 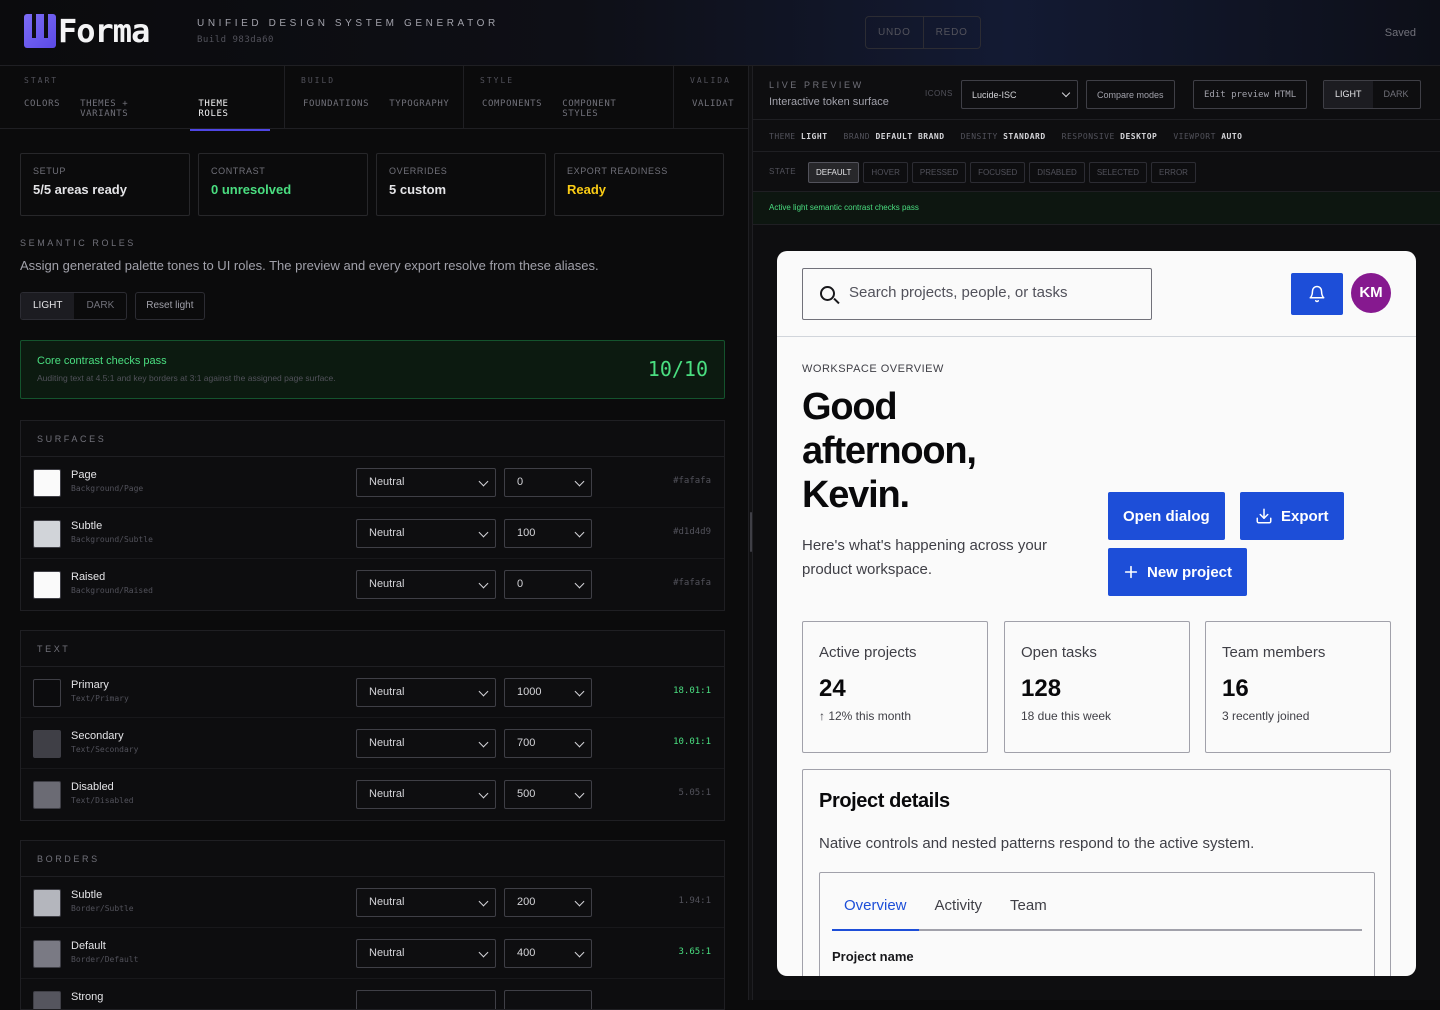 What do you see at coordinates (910, 136) in the screenshot?
I see `meta-value: DEFAULT BRAND` at bounding box center [910, 136].